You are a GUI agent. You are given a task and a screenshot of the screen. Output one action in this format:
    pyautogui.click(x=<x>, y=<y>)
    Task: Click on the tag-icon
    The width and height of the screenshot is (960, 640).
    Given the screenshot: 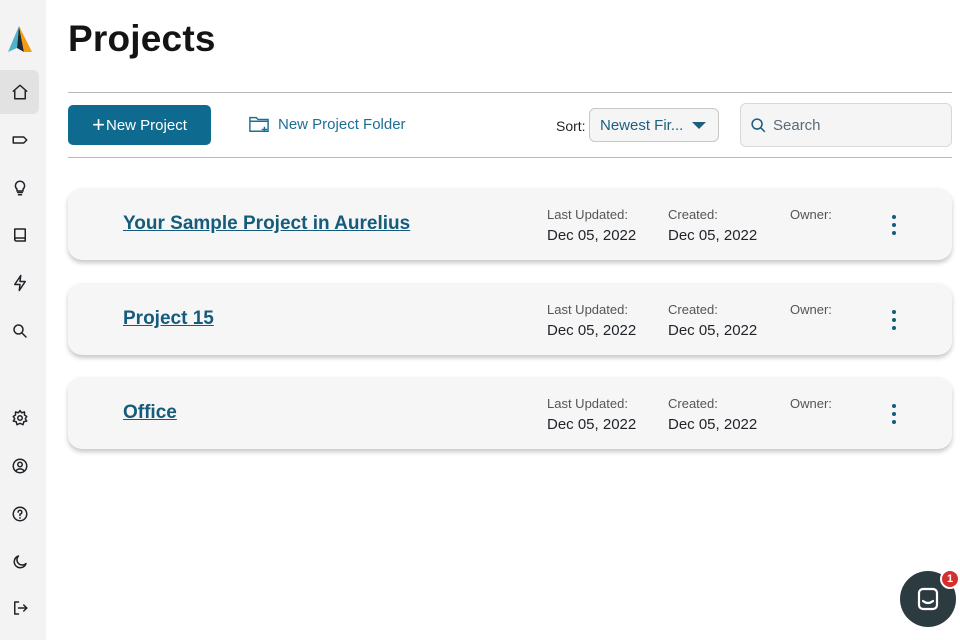 What is the action you would take?
    pyautogui.click(x=19, y=140)
    